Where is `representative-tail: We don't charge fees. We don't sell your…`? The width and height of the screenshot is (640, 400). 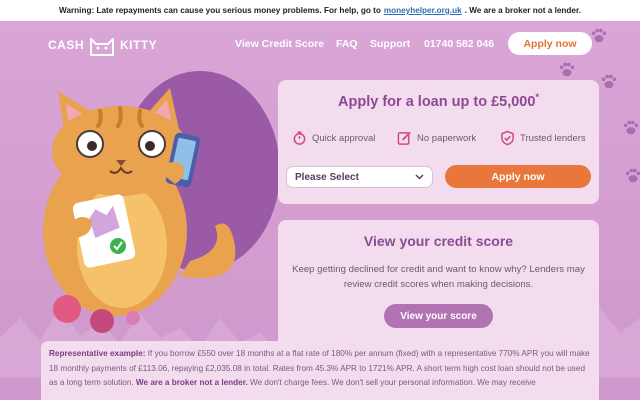 representative-tail: We don't charge fees. We don't sell your… is located at coordinates (391, 382).